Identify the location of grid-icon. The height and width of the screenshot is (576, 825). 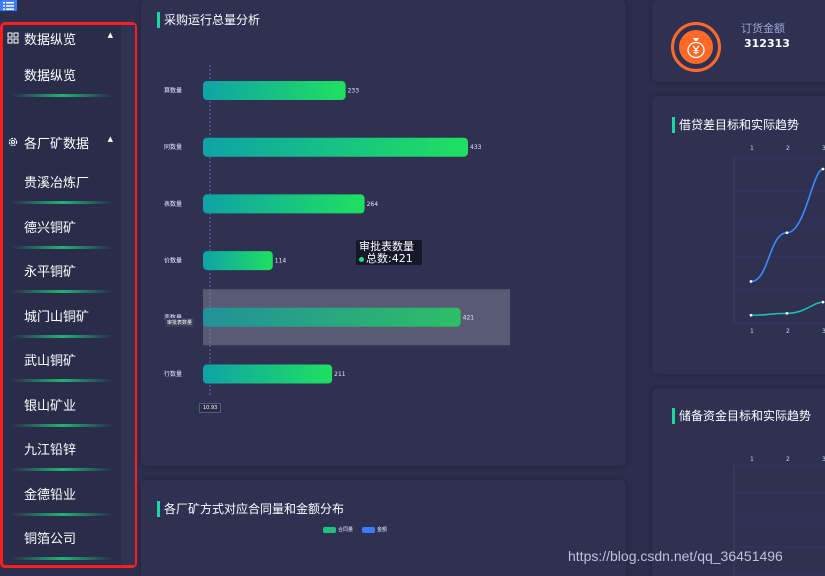
(13, 38).